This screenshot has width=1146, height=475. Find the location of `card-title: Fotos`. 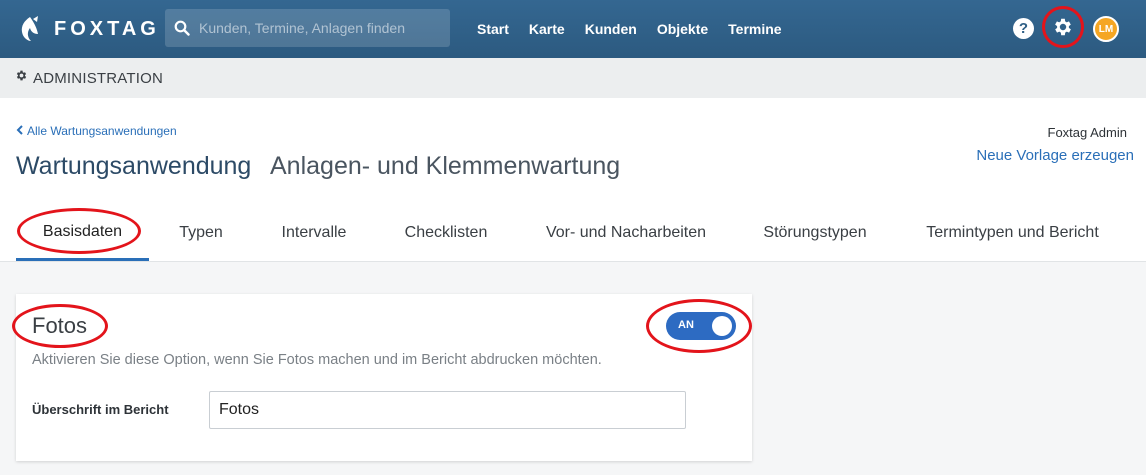

card-title: Fotos is located at coordinates (60, 325).